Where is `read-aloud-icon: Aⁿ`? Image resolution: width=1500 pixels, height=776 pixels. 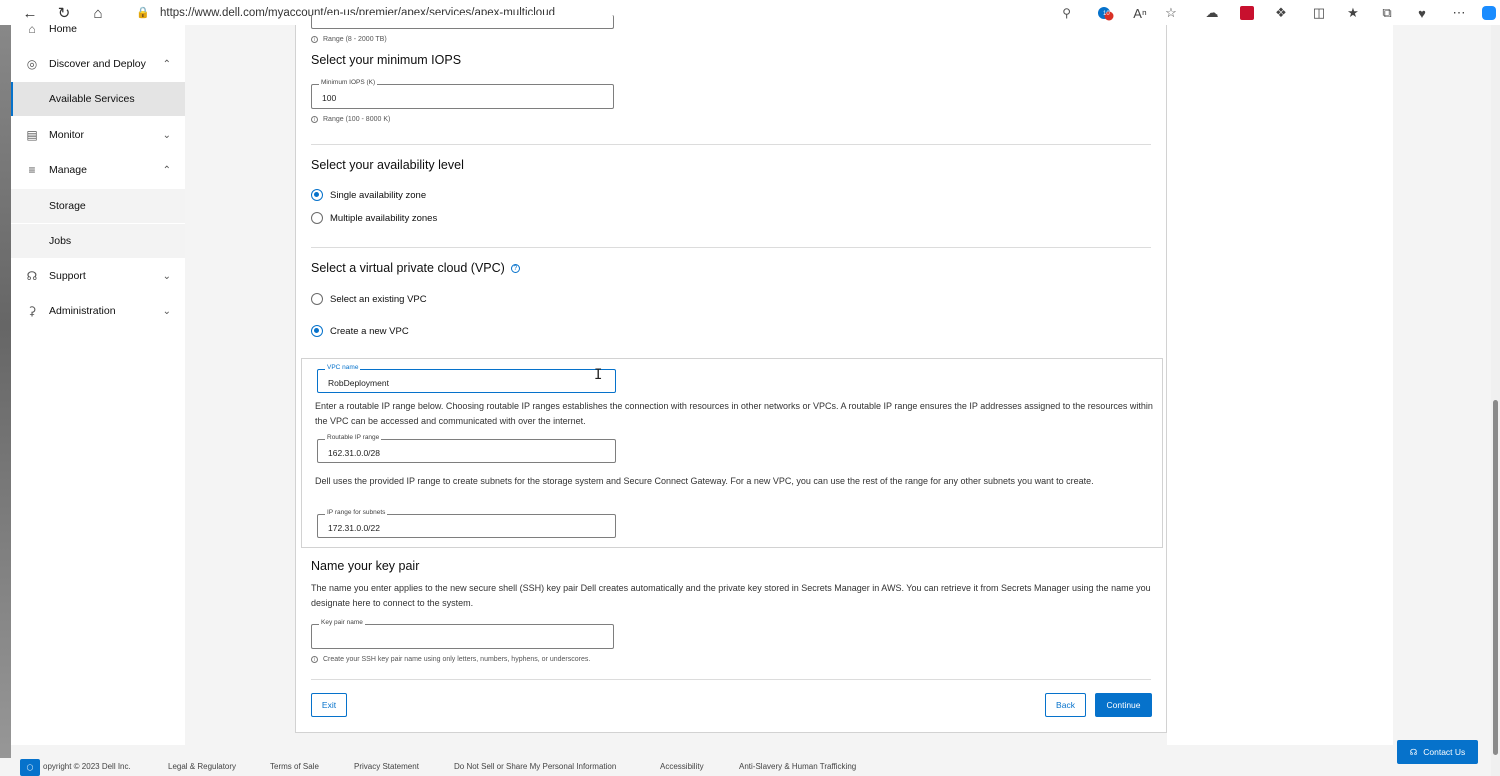 read-aloud-icon: Aⁿ is located at coordinates (1140, 13).